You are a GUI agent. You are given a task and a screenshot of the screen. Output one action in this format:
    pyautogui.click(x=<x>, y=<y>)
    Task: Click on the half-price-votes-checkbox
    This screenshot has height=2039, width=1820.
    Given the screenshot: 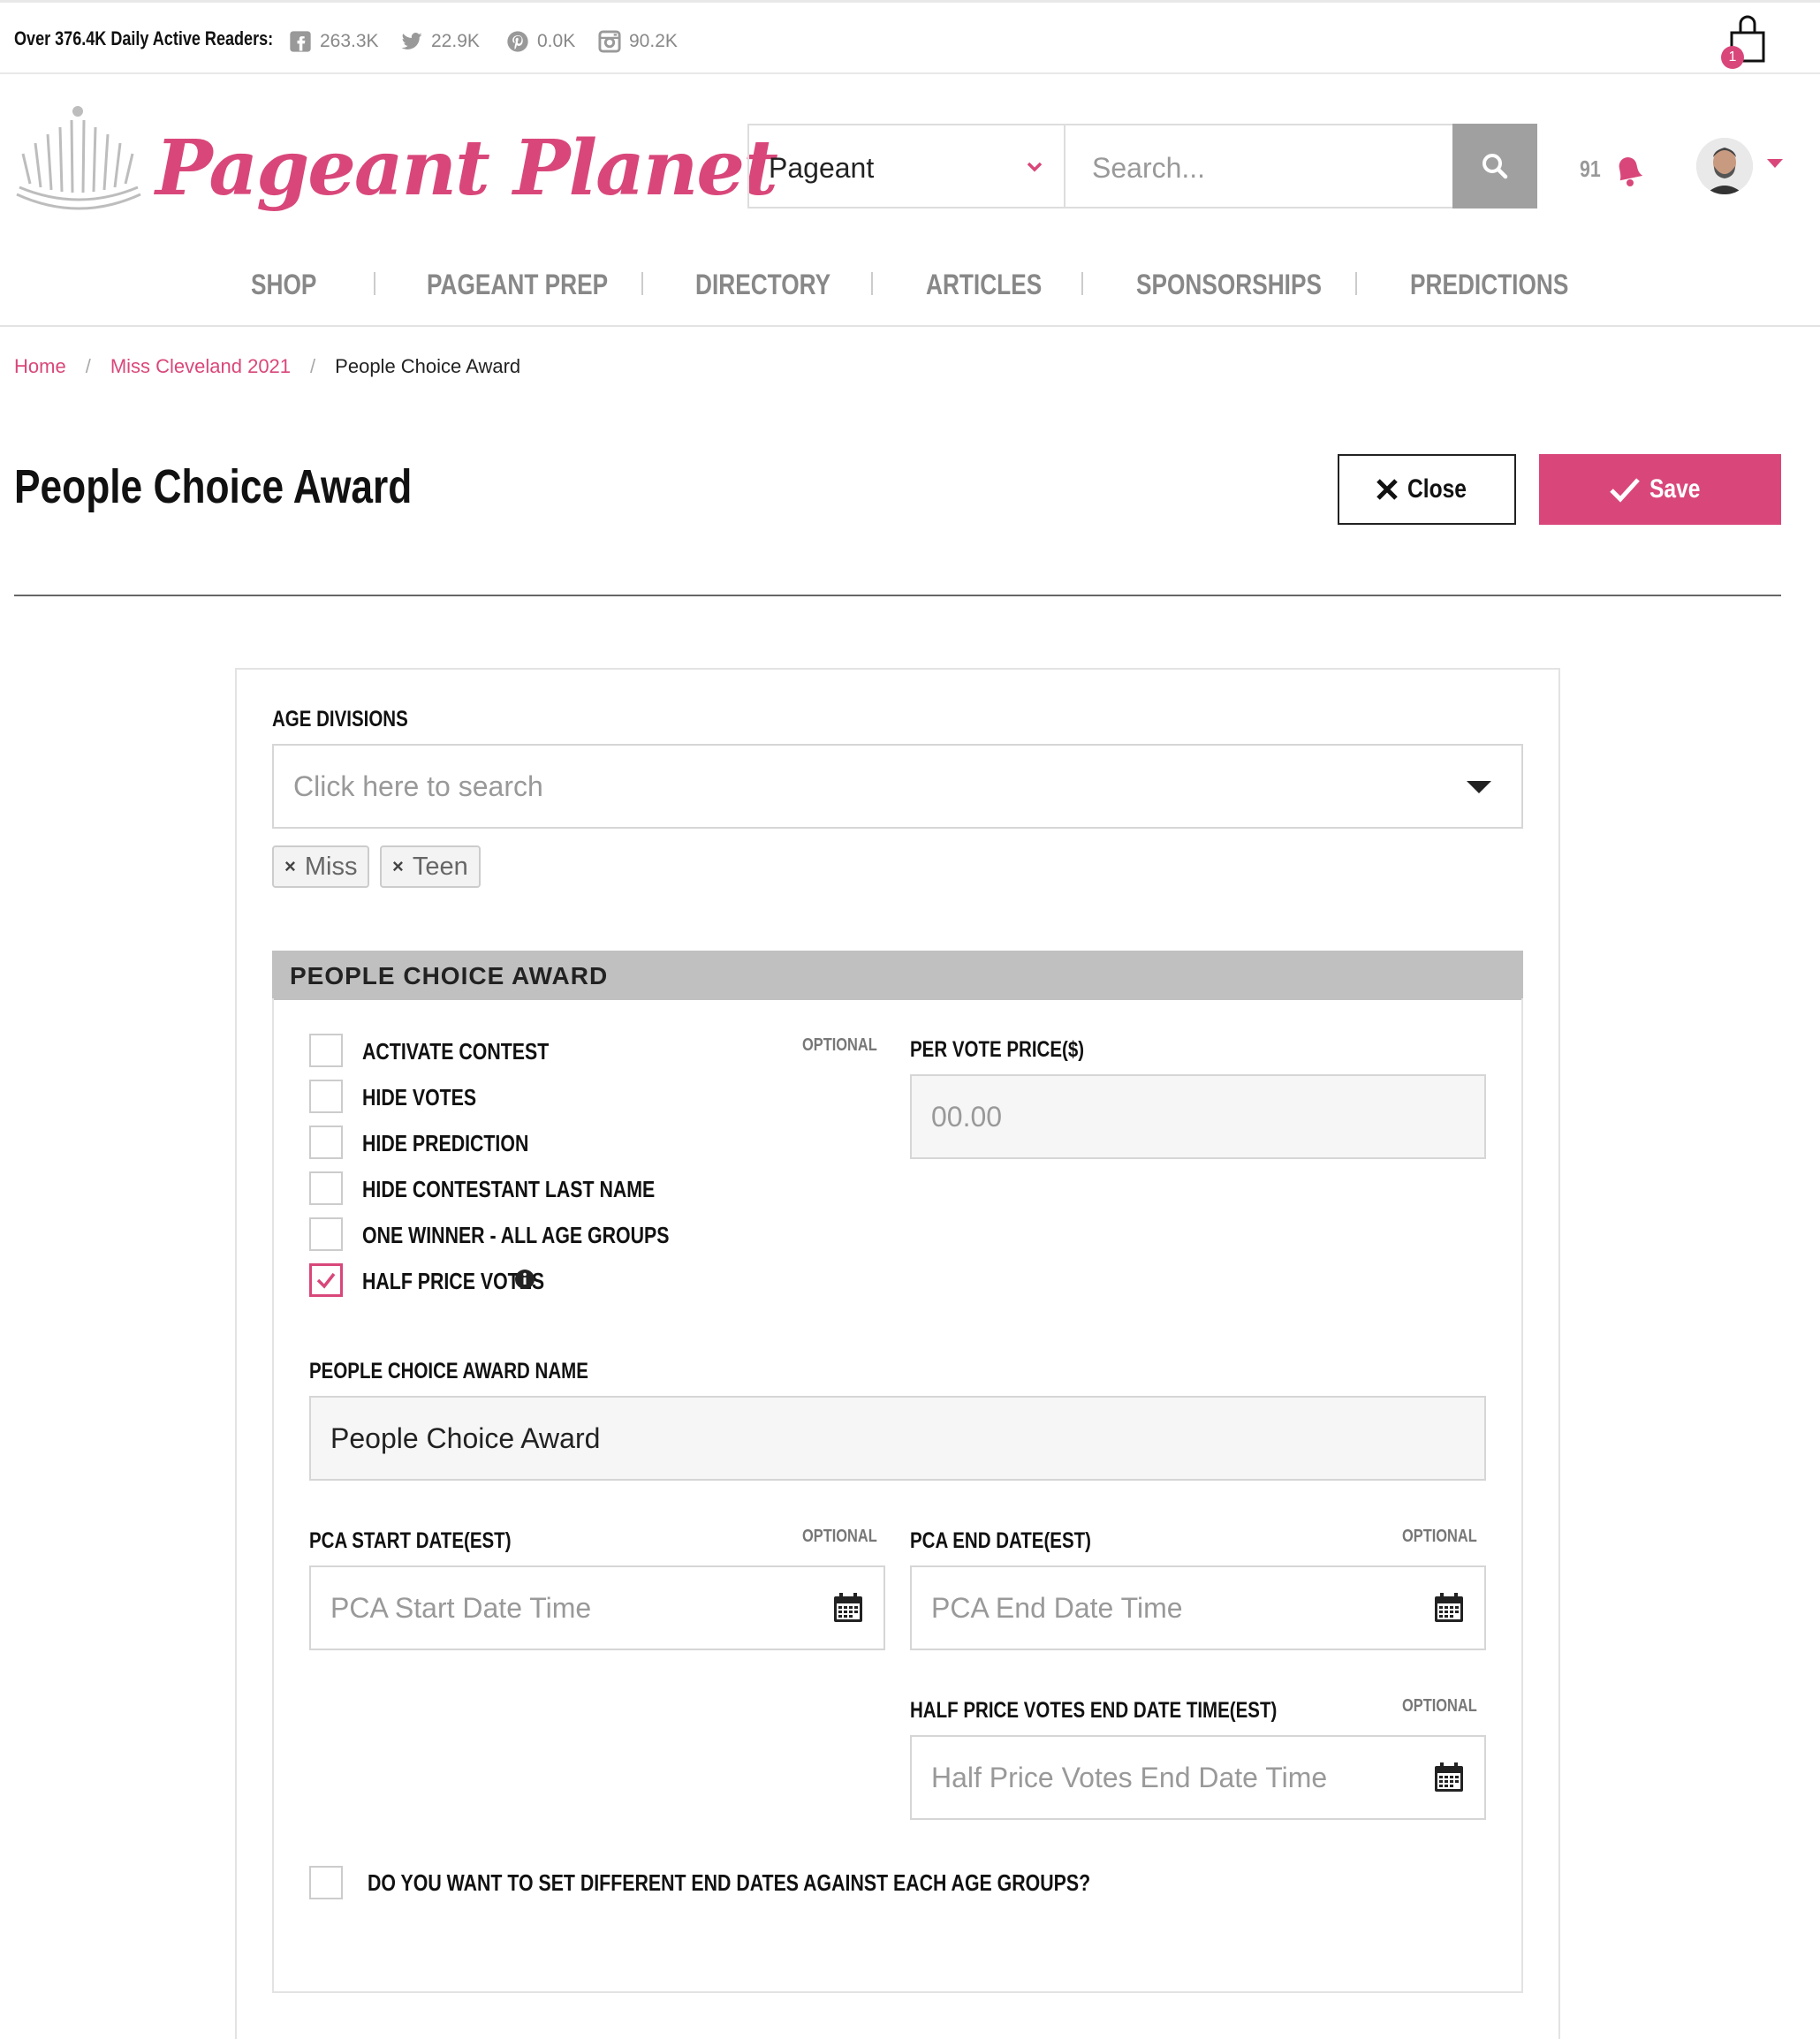 What is the action you would take?
    pyautogui.click(x=326, y=1280)
    